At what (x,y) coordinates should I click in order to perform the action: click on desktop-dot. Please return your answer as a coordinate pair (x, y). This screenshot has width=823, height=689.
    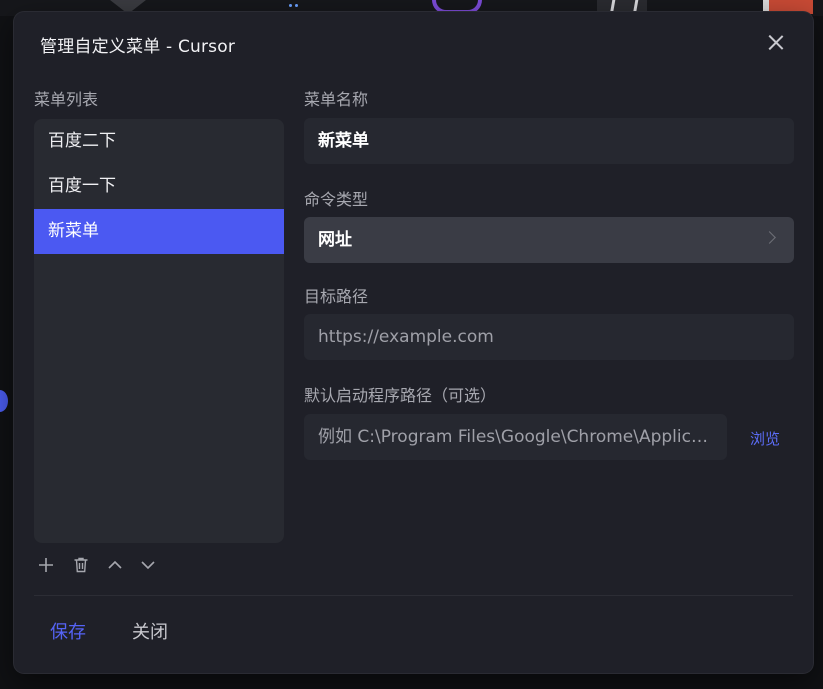
    Looking at the image, I should click on (4, 401).